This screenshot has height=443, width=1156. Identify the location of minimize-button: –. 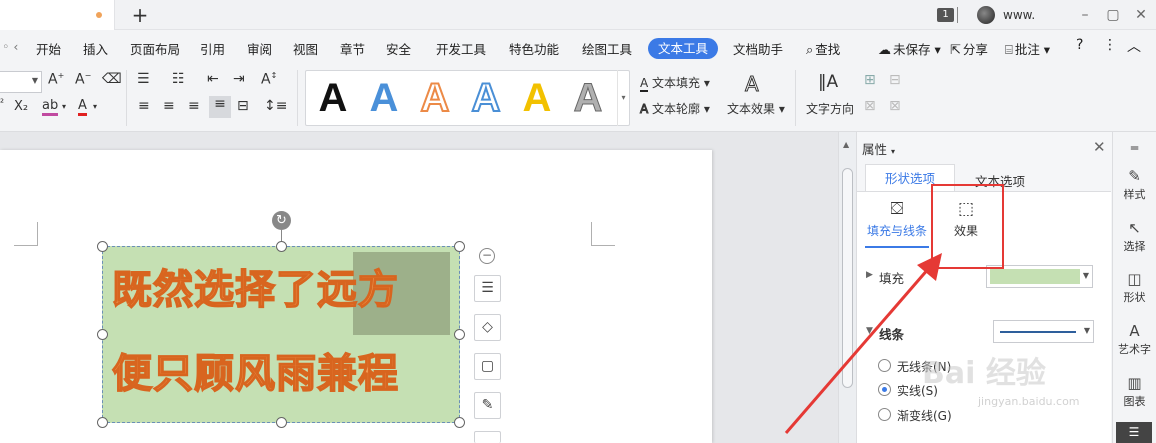
(1085, 15).